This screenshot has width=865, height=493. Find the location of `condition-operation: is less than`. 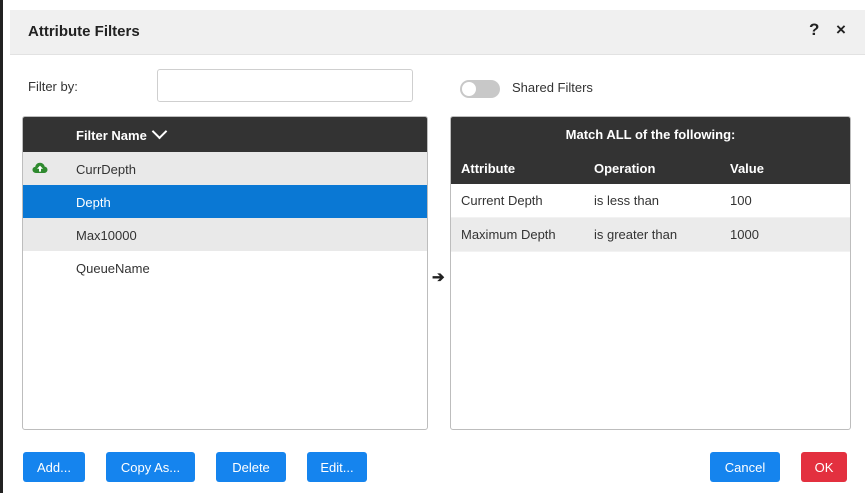

condition-operation: is less than is located at coordinates (627, 200).